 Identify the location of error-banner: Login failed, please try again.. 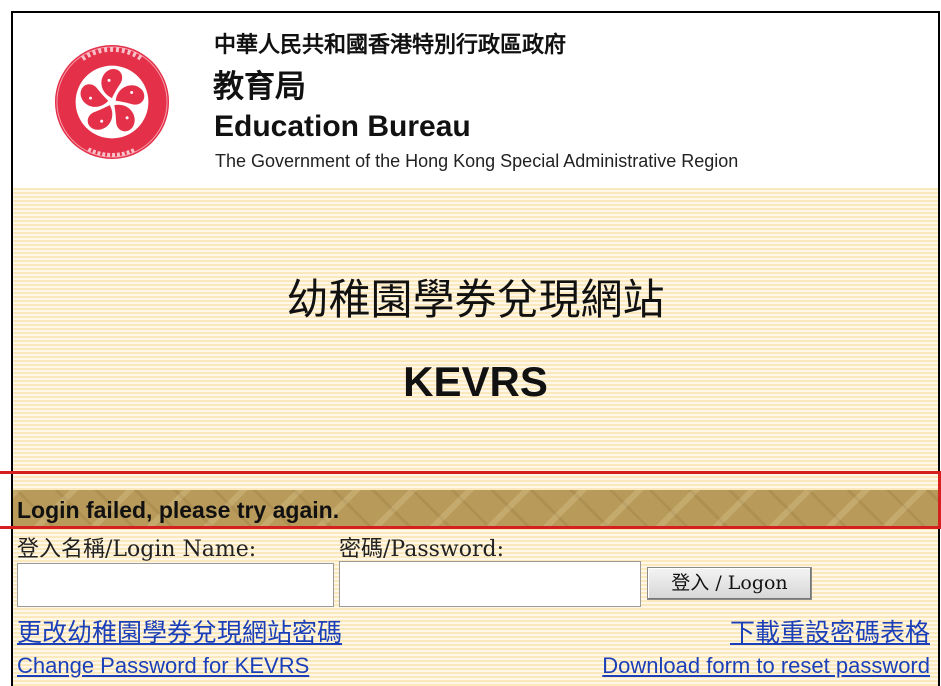
(475, 509).